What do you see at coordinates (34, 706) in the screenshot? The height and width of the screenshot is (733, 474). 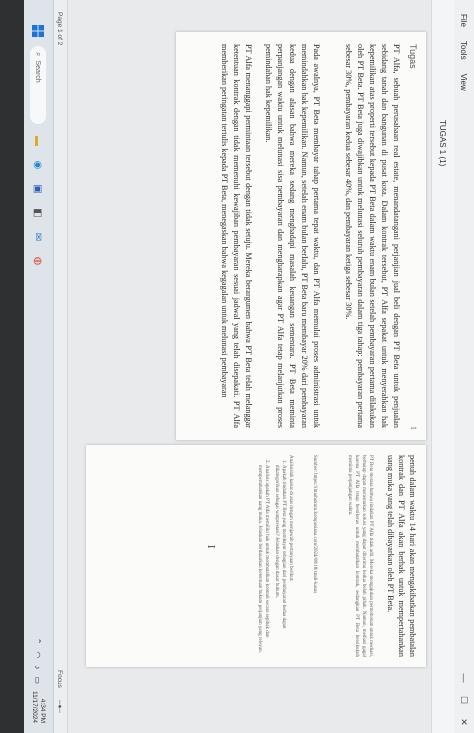 I see `clock-date: 11/17/2024` at bounding box center [34, 706].